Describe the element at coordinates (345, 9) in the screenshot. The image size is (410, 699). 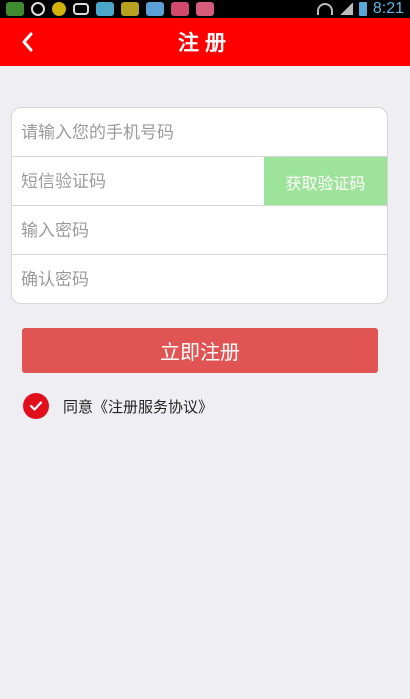
I see `signal-icon` at that location.